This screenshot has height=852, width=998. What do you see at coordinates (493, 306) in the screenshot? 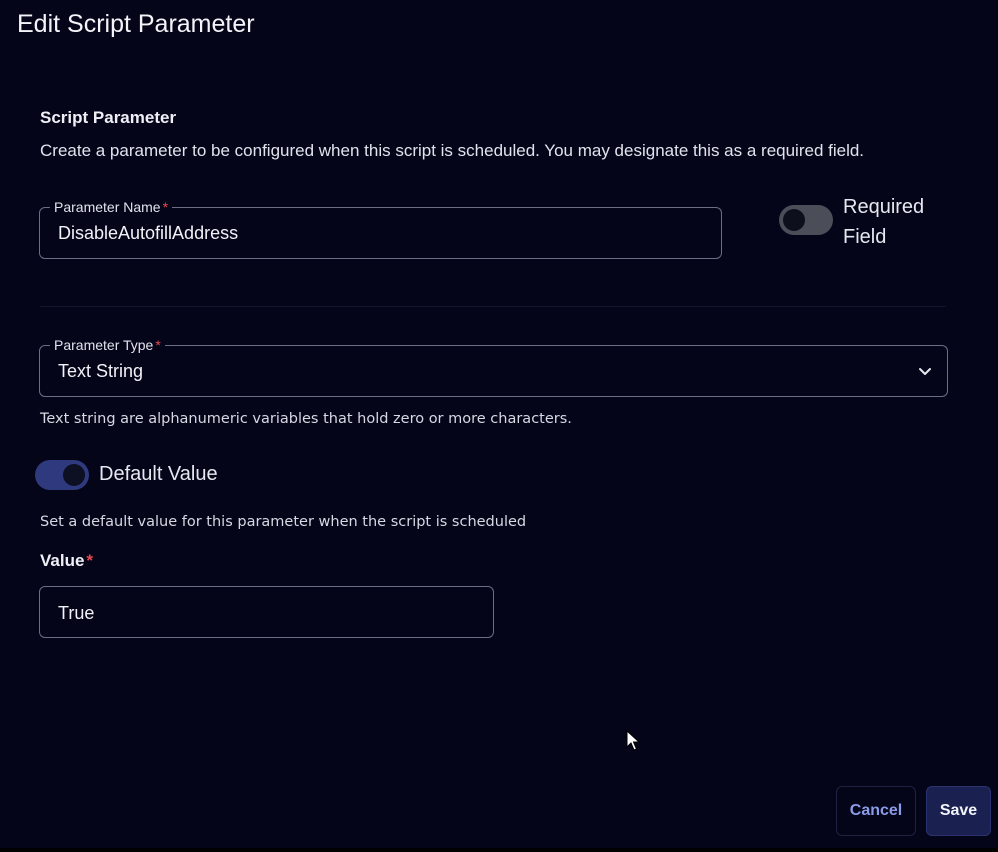
I see `divider` at bounding box center [493, 306].